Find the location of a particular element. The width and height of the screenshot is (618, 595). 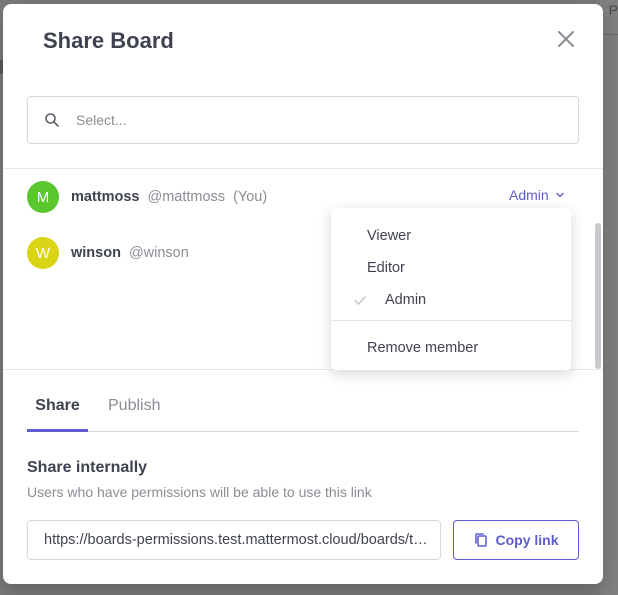

menu-item-label: Remove member is located at coordinates (423, 348).